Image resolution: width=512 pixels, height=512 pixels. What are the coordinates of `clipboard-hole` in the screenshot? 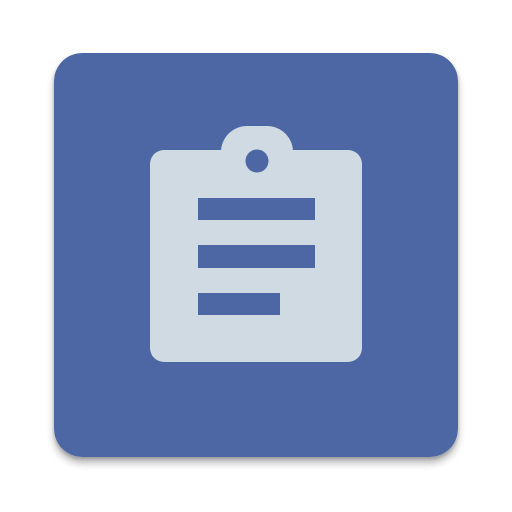 It's located at (257, 161).